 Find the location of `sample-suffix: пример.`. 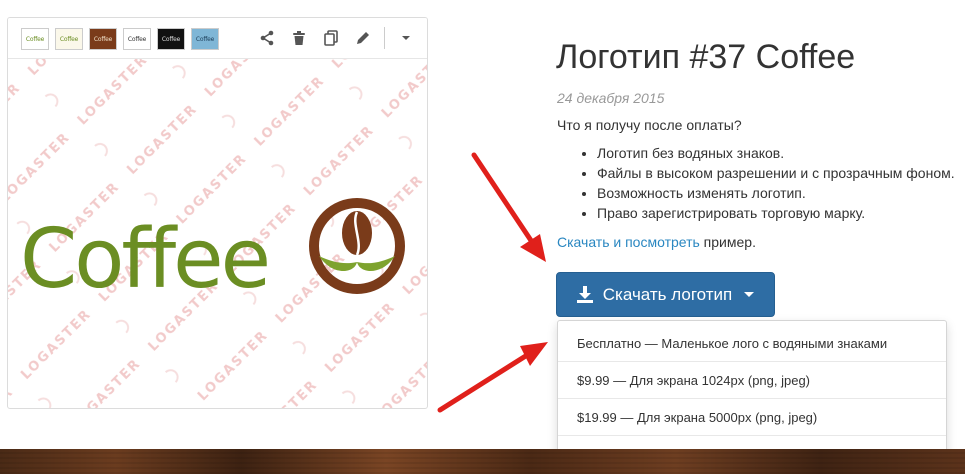

sample-suffix: пример. is located at coordinates (727, 242).